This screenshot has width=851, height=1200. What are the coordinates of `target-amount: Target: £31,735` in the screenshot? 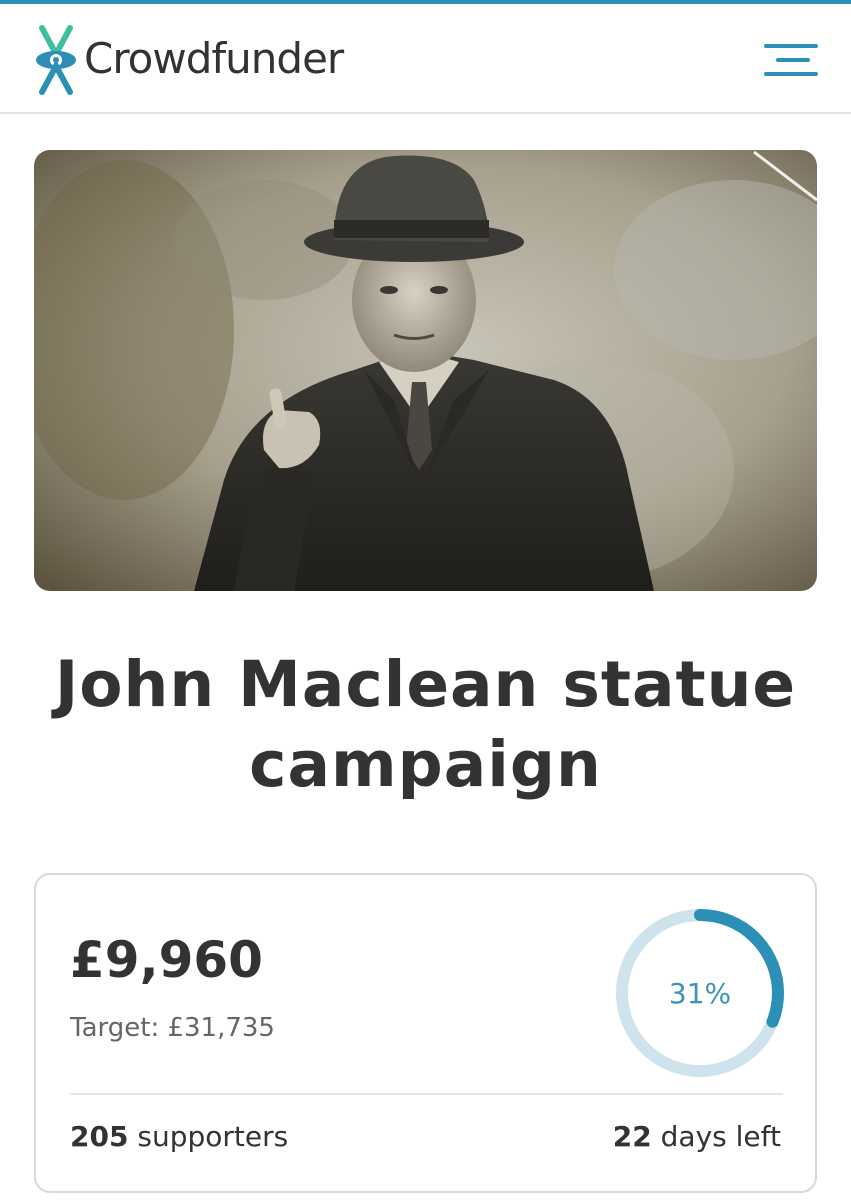 It's located at (172, 1028).